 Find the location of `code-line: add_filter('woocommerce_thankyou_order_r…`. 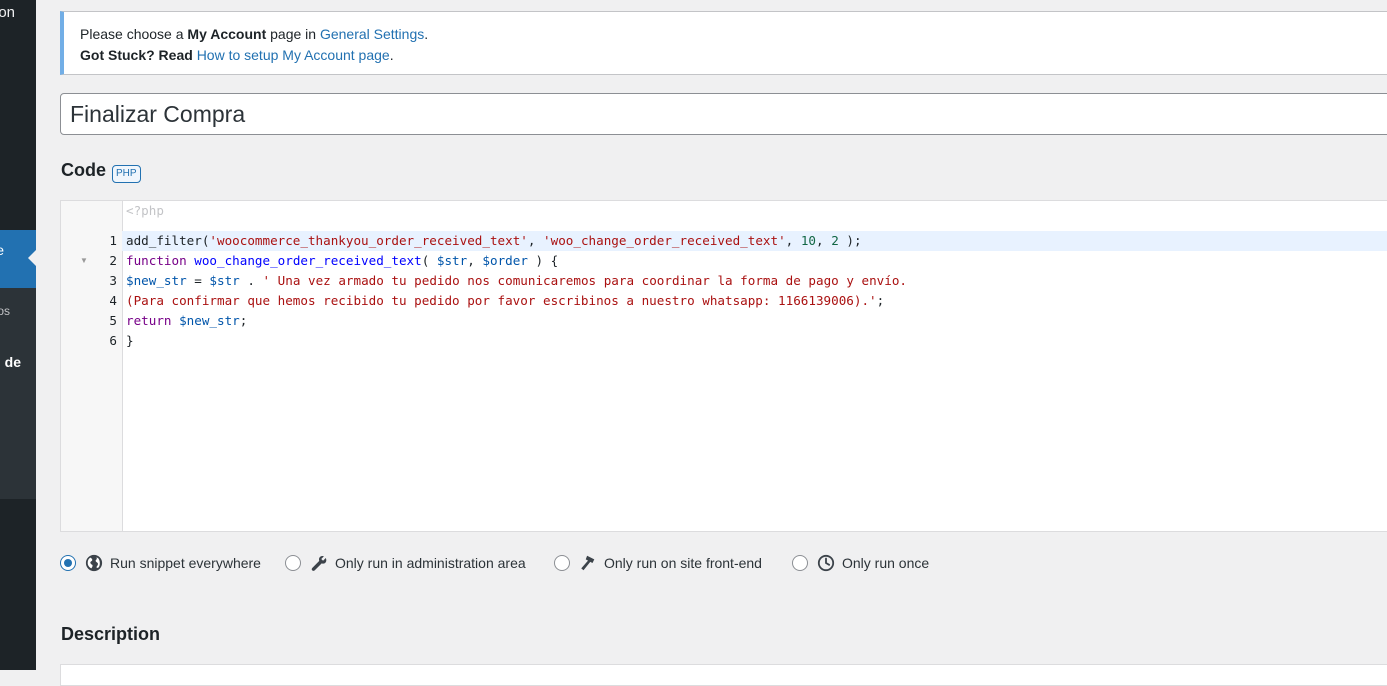

code-line: add_filter('woocommerce_thankyou_order_r… is located at coordinates (754, 241).